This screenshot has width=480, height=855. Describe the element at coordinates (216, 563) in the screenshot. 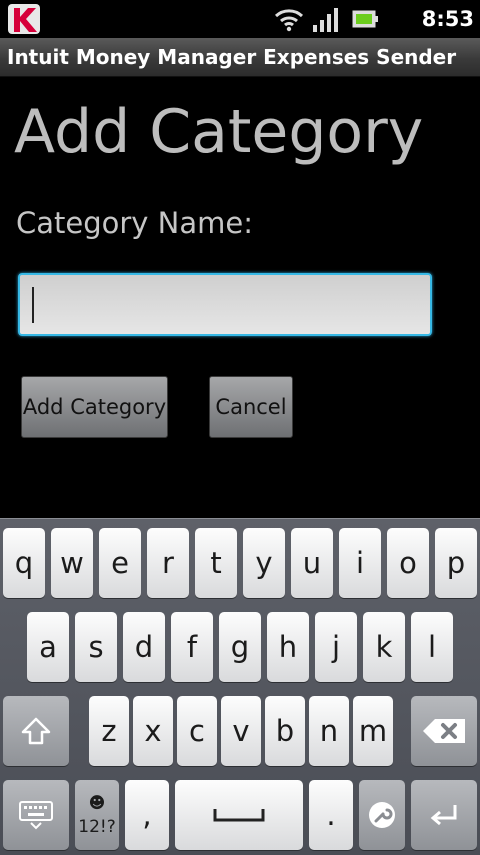

I see `key-t: t` at that location.